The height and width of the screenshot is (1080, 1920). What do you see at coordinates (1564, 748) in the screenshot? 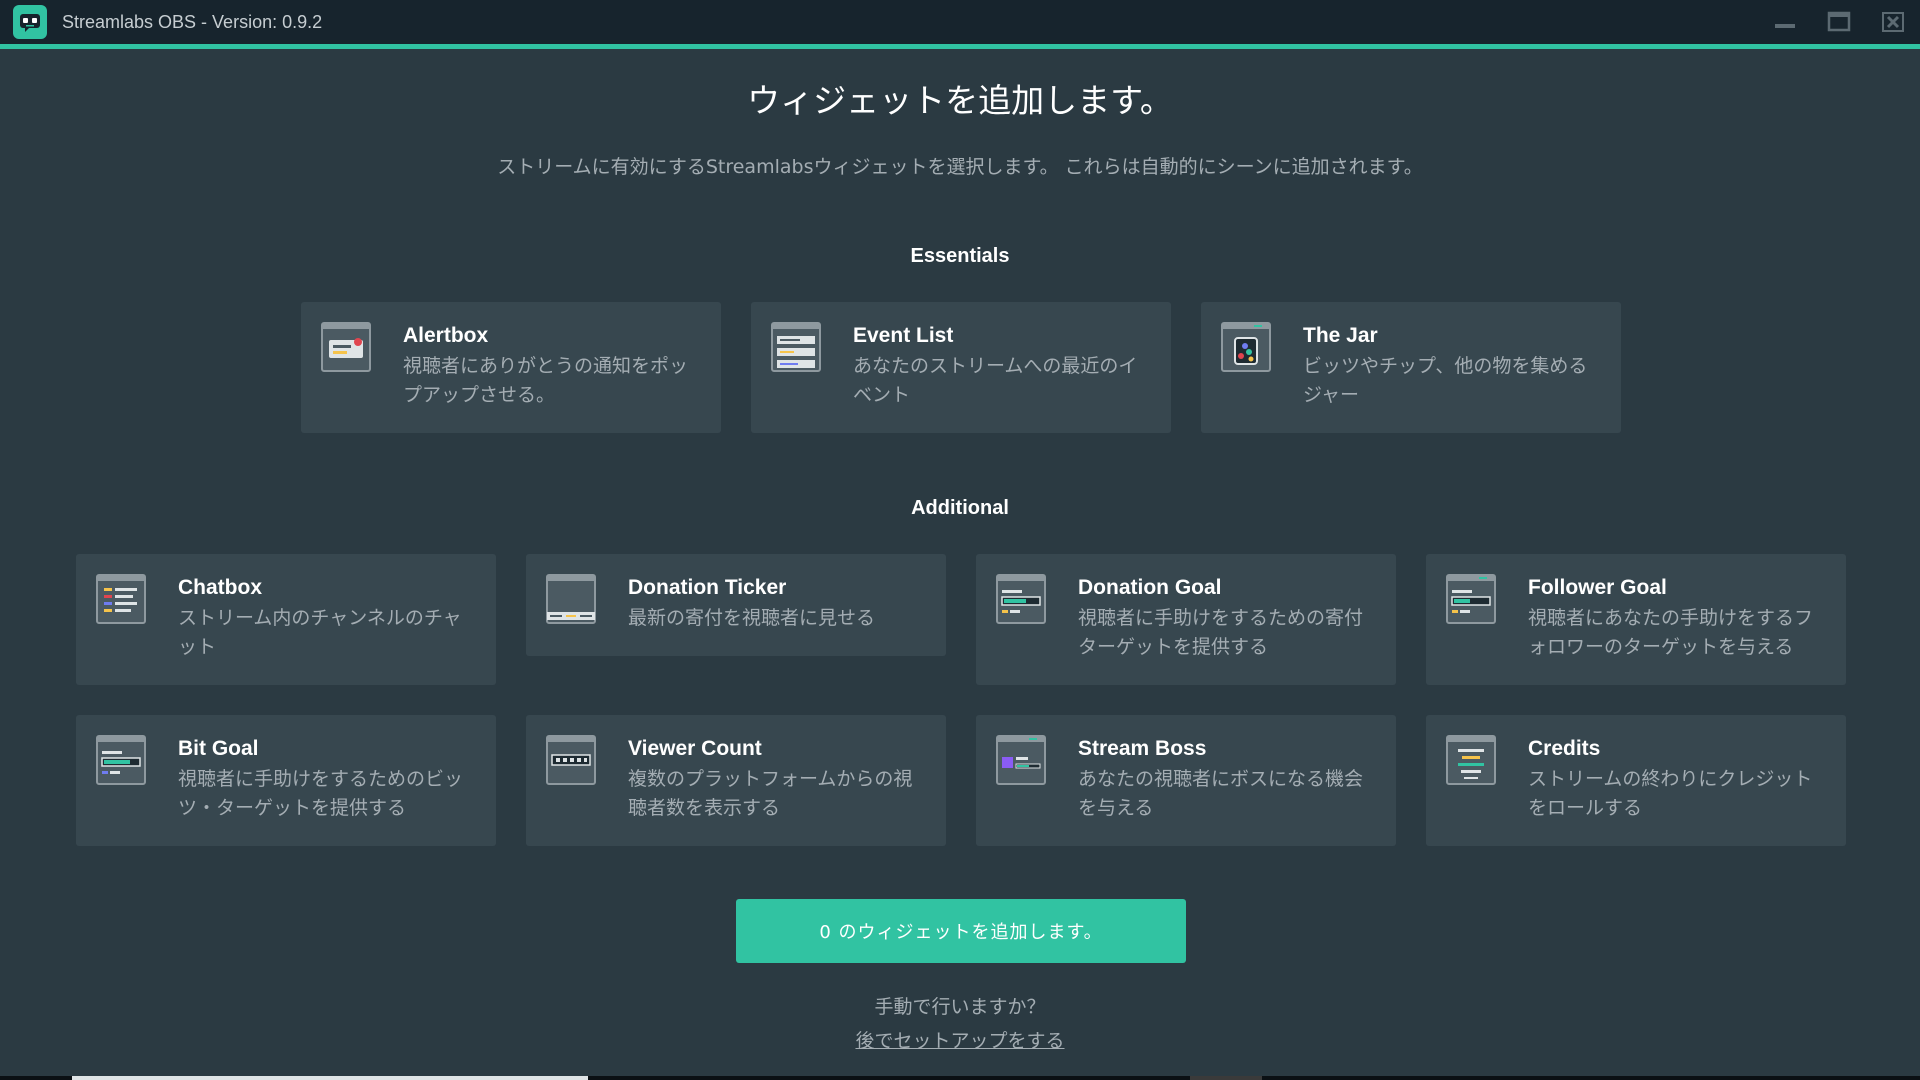
I see `widget-name: Credits` at bounding box center [1564, 748].